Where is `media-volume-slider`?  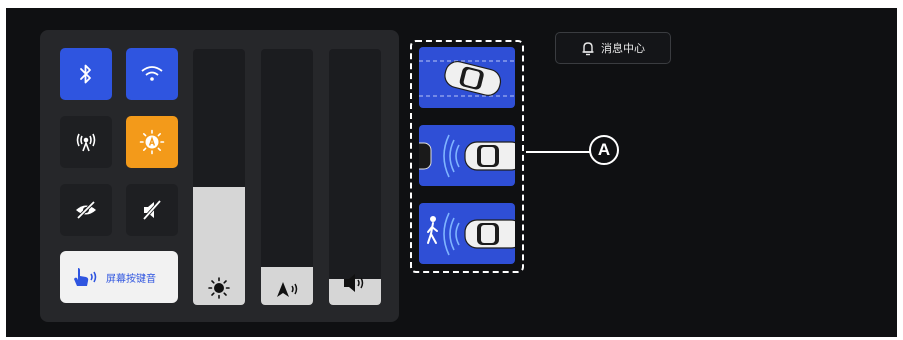 media-volume-slider is located at coordinates (355, 177).